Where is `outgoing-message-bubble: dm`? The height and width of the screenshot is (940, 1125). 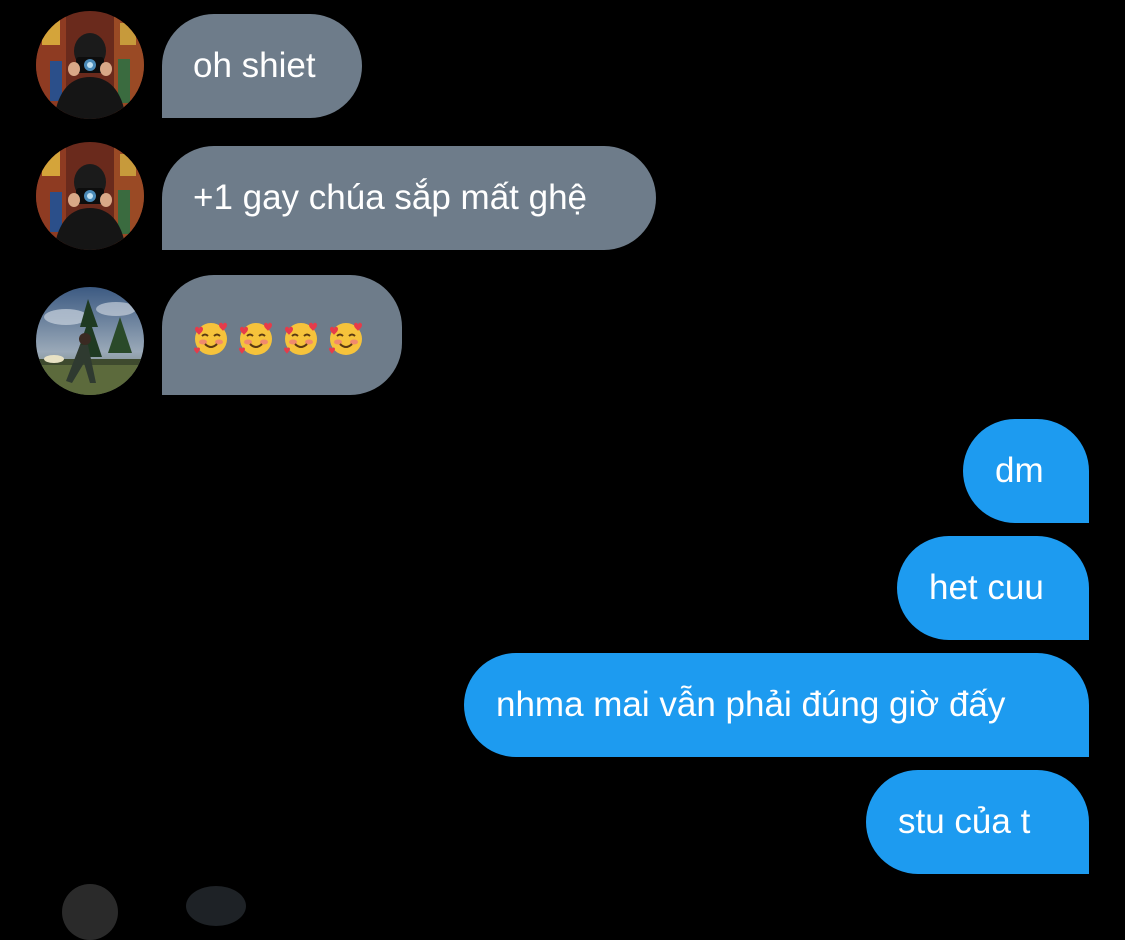 outgoing-message-bubble: dm is located at coordinates (1026, 471).